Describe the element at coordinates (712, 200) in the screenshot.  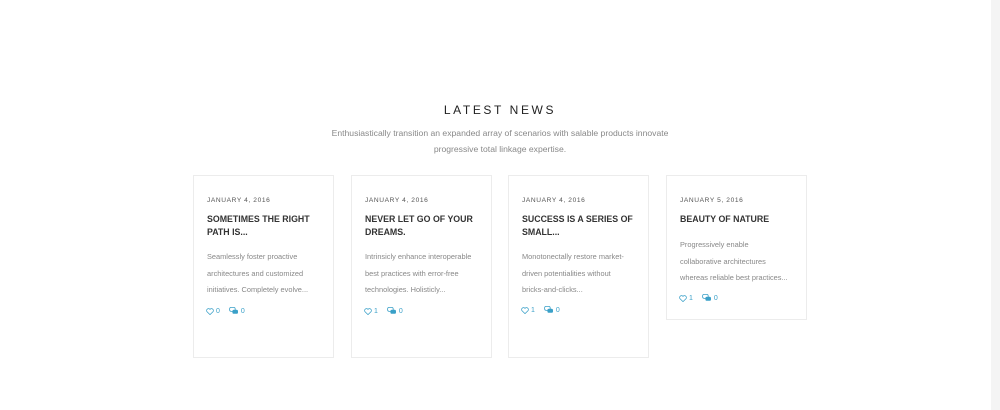
I see `post-date: JANUARY 5, 2016` at that location.